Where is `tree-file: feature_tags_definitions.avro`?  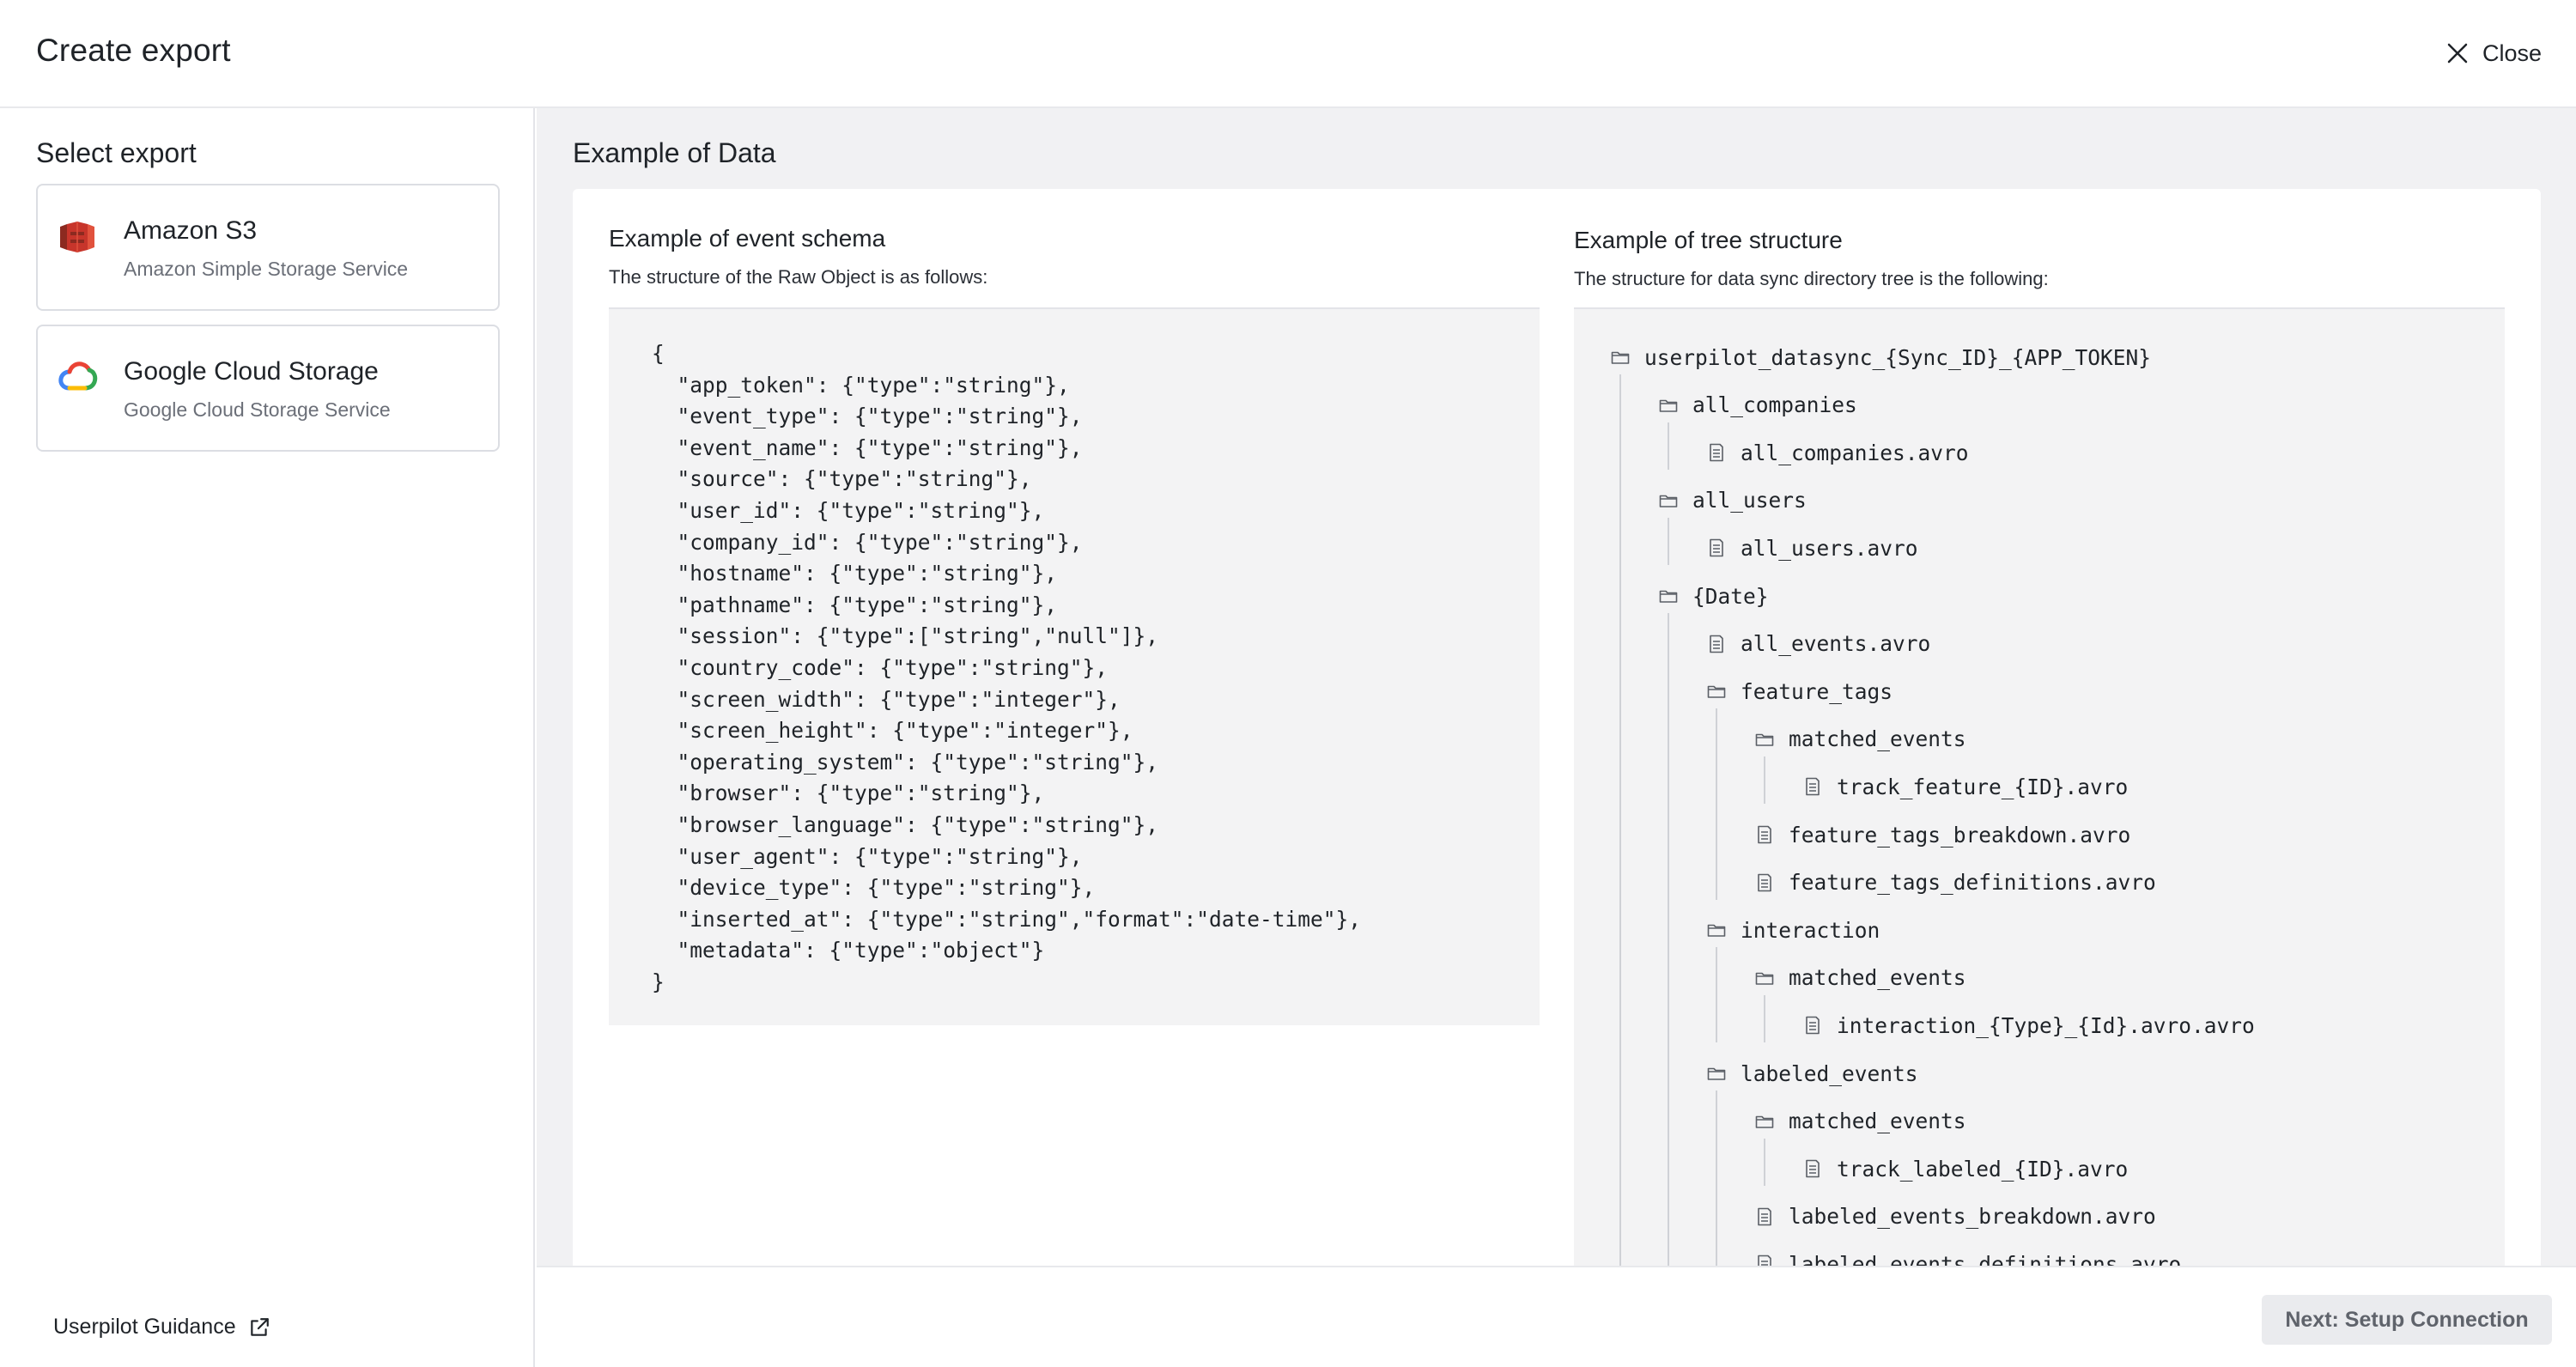
tree-file: feature_tags_definitions.avro is located at coordinates (1955, 883).